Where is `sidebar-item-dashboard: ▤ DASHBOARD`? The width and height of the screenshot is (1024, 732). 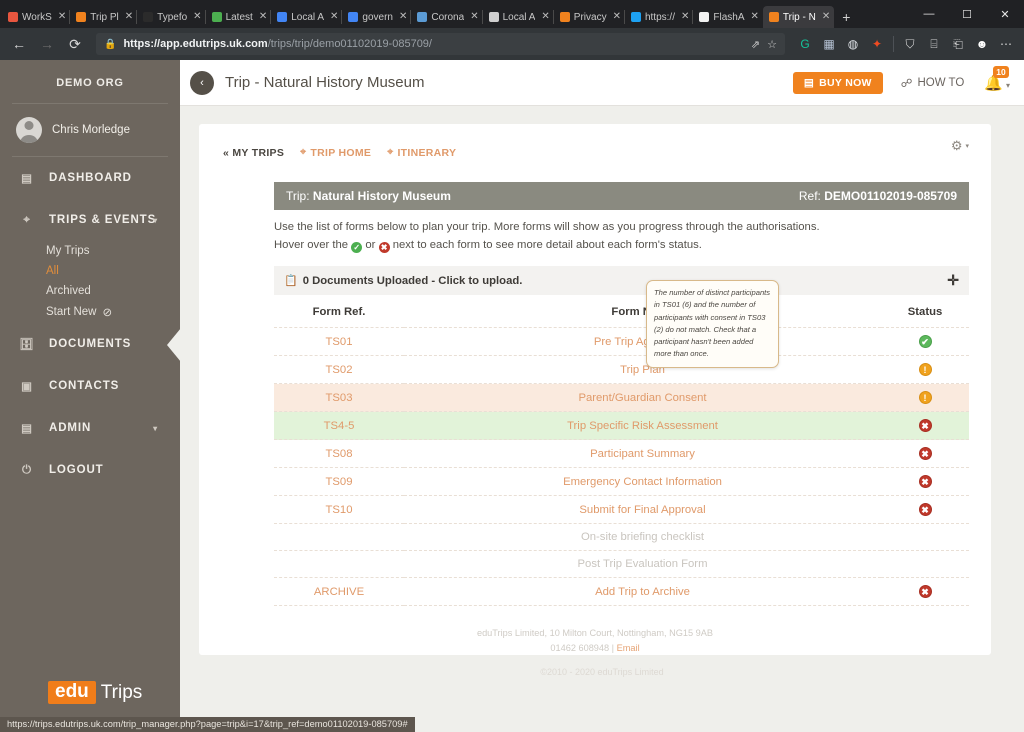 sidebar-item-dashboard: ▤ DASHBOARD is located at coordinates (90, 178).